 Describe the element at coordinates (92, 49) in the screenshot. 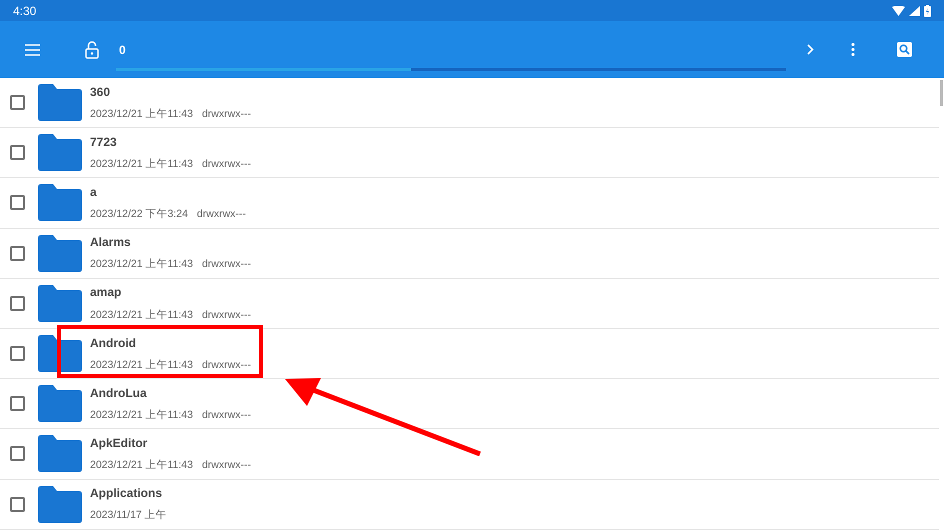

I see `unlocked-padlock-icon` at that location.